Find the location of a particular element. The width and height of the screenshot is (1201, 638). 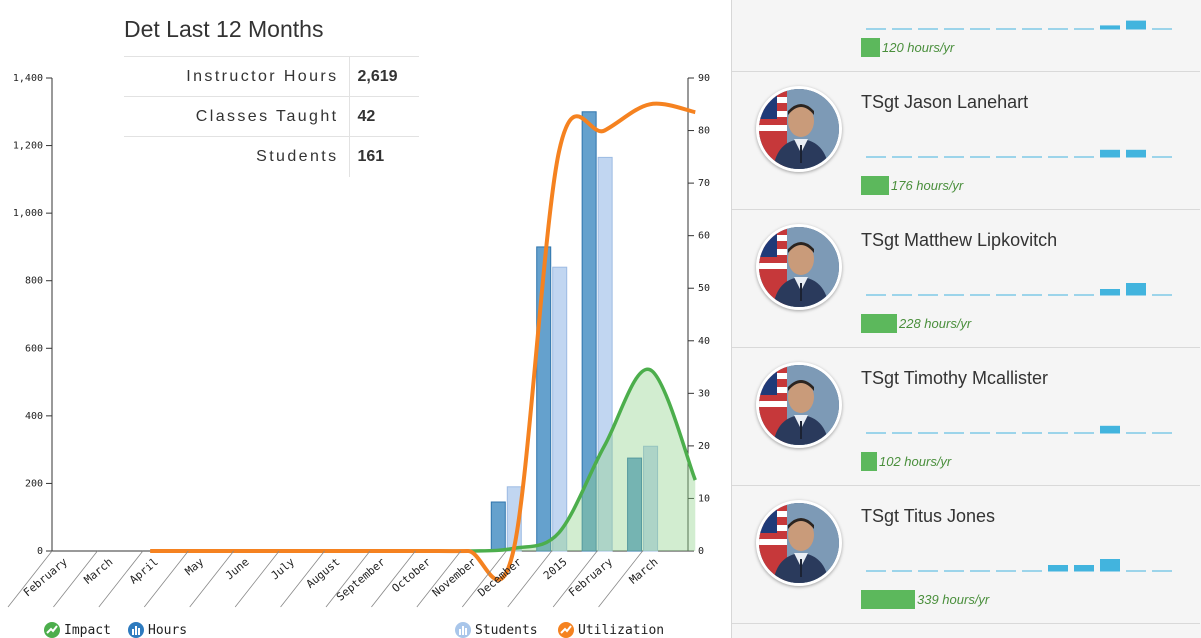

stats-row: Instructor Hours 2,619 is located at coordinates (271, 76).